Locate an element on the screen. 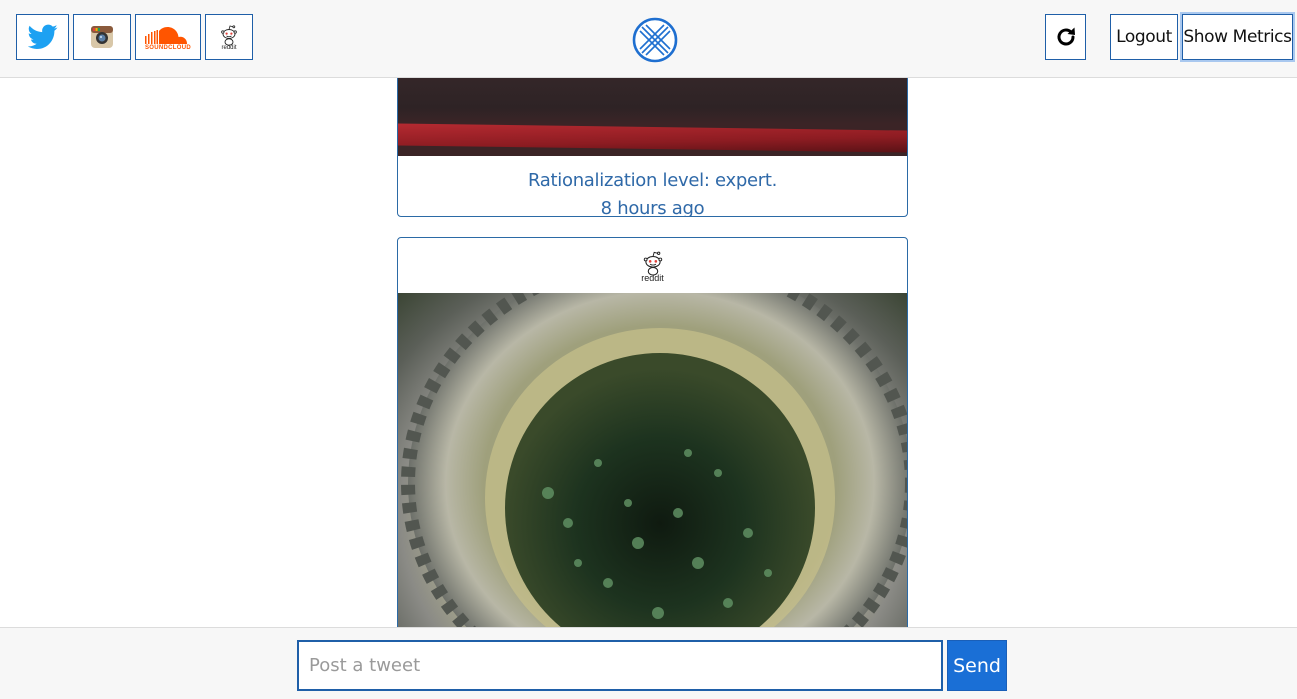 This screenshot has width=1297, height=699. instagram-filter-button is located at coordinates (102, 37).